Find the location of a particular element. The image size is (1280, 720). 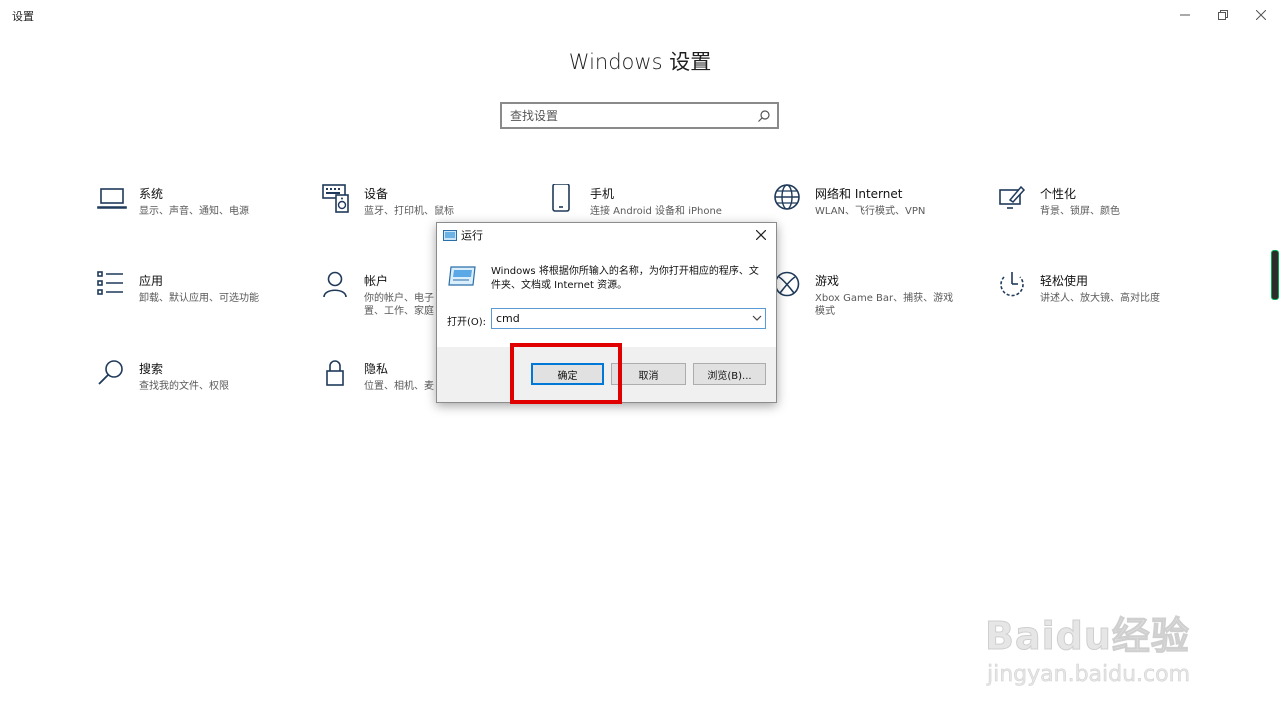

minimize-icon is located at coordinates (1185, 15).